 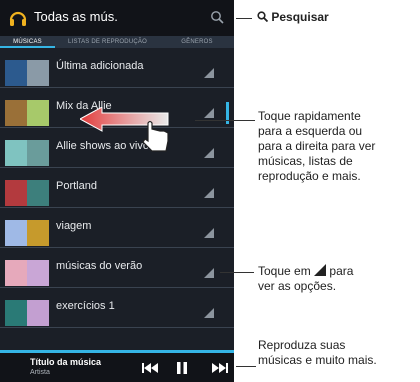 I want to click on player-callout: Reproduza suas músicas e muito mais., so click(x=317, y=353).